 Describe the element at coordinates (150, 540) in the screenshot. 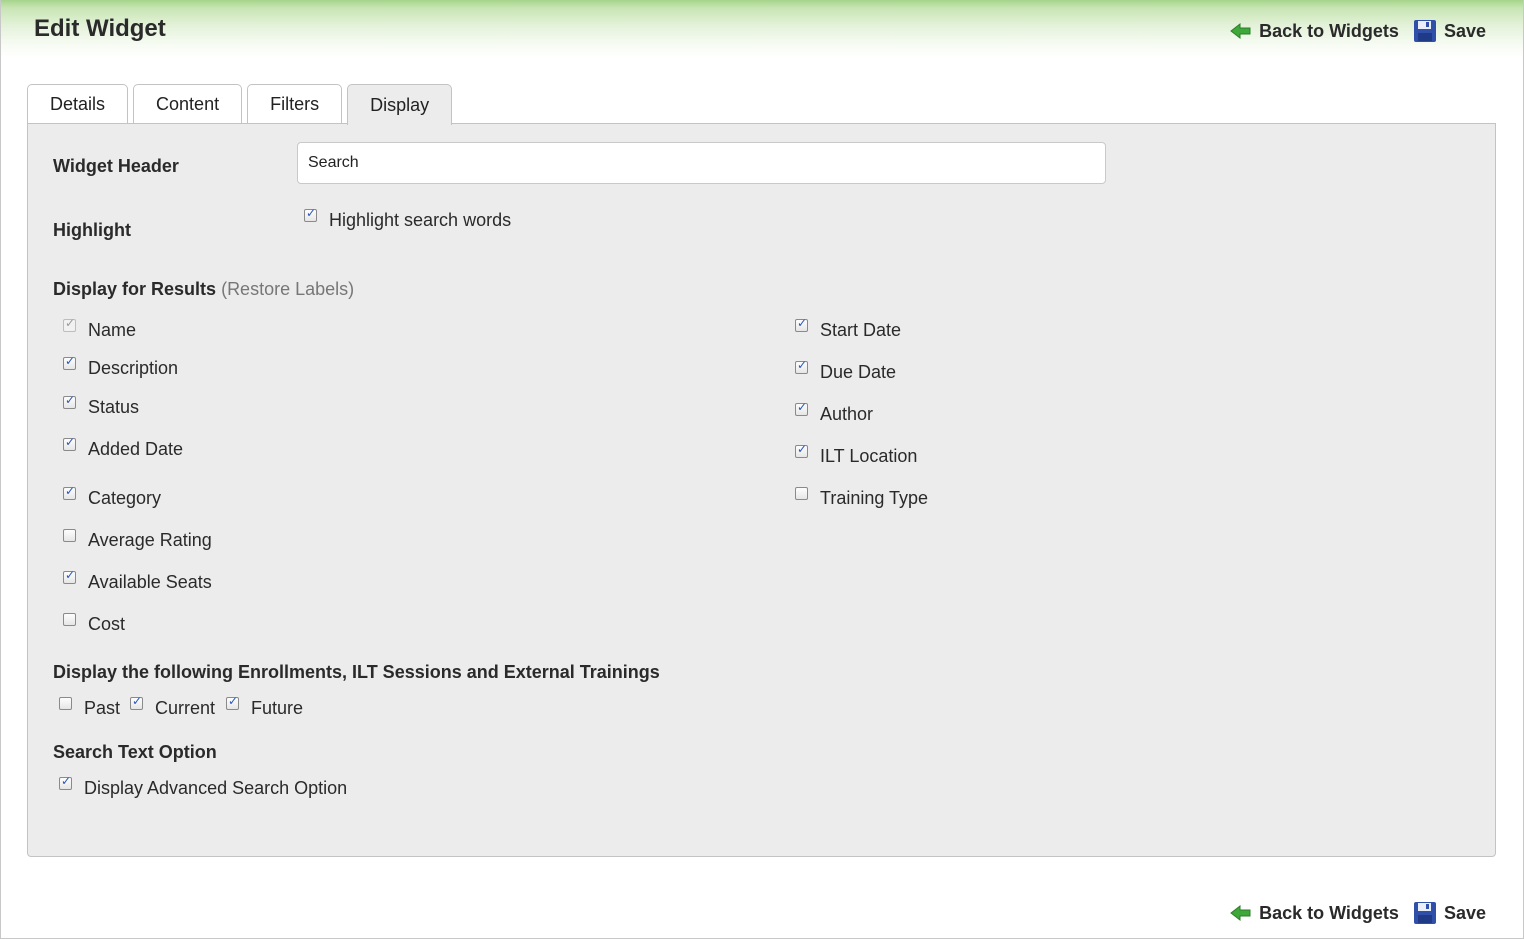

I see `average-rating-label: Average Rating` at that location.